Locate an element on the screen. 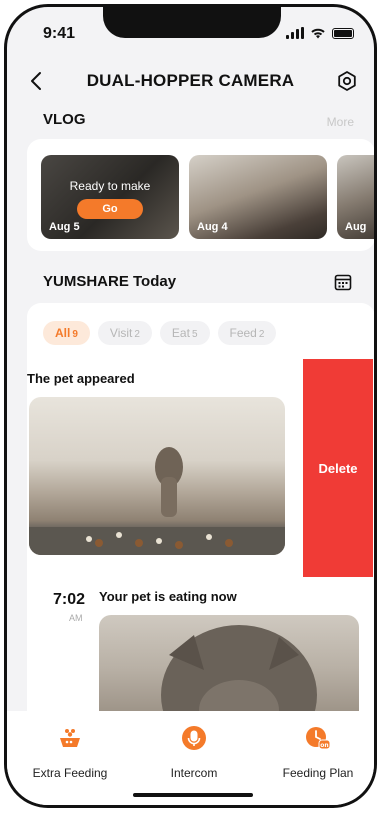 This screenshot has height=814, width=383. vlog-title: VLOG is located at coordinates (64, 119).